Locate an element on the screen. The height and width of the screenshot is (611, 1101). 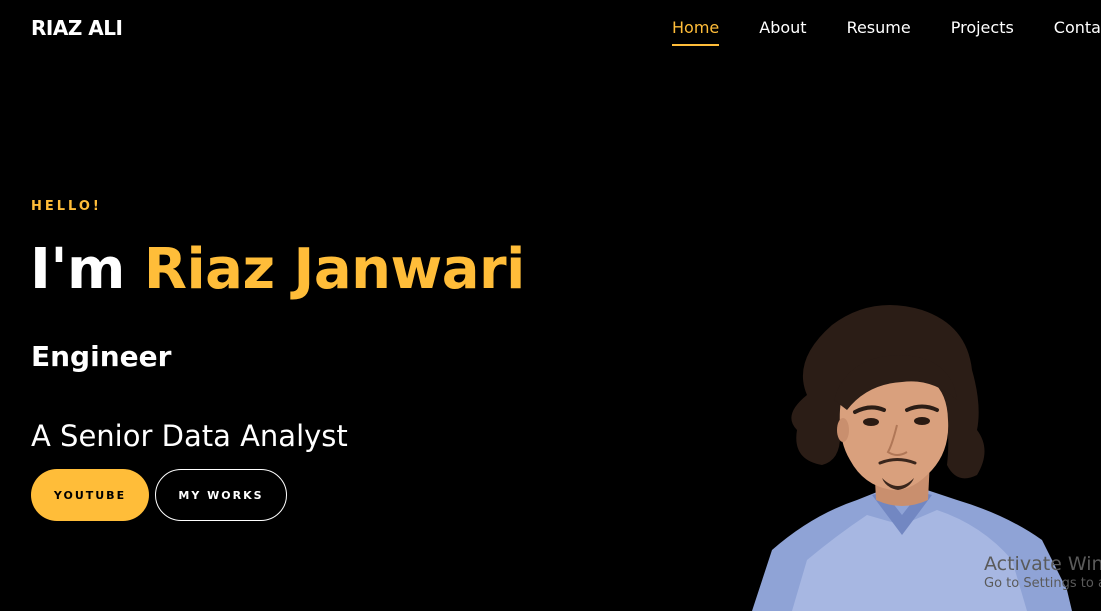
hero-role: Engineer is located at coordinates (101, 356).